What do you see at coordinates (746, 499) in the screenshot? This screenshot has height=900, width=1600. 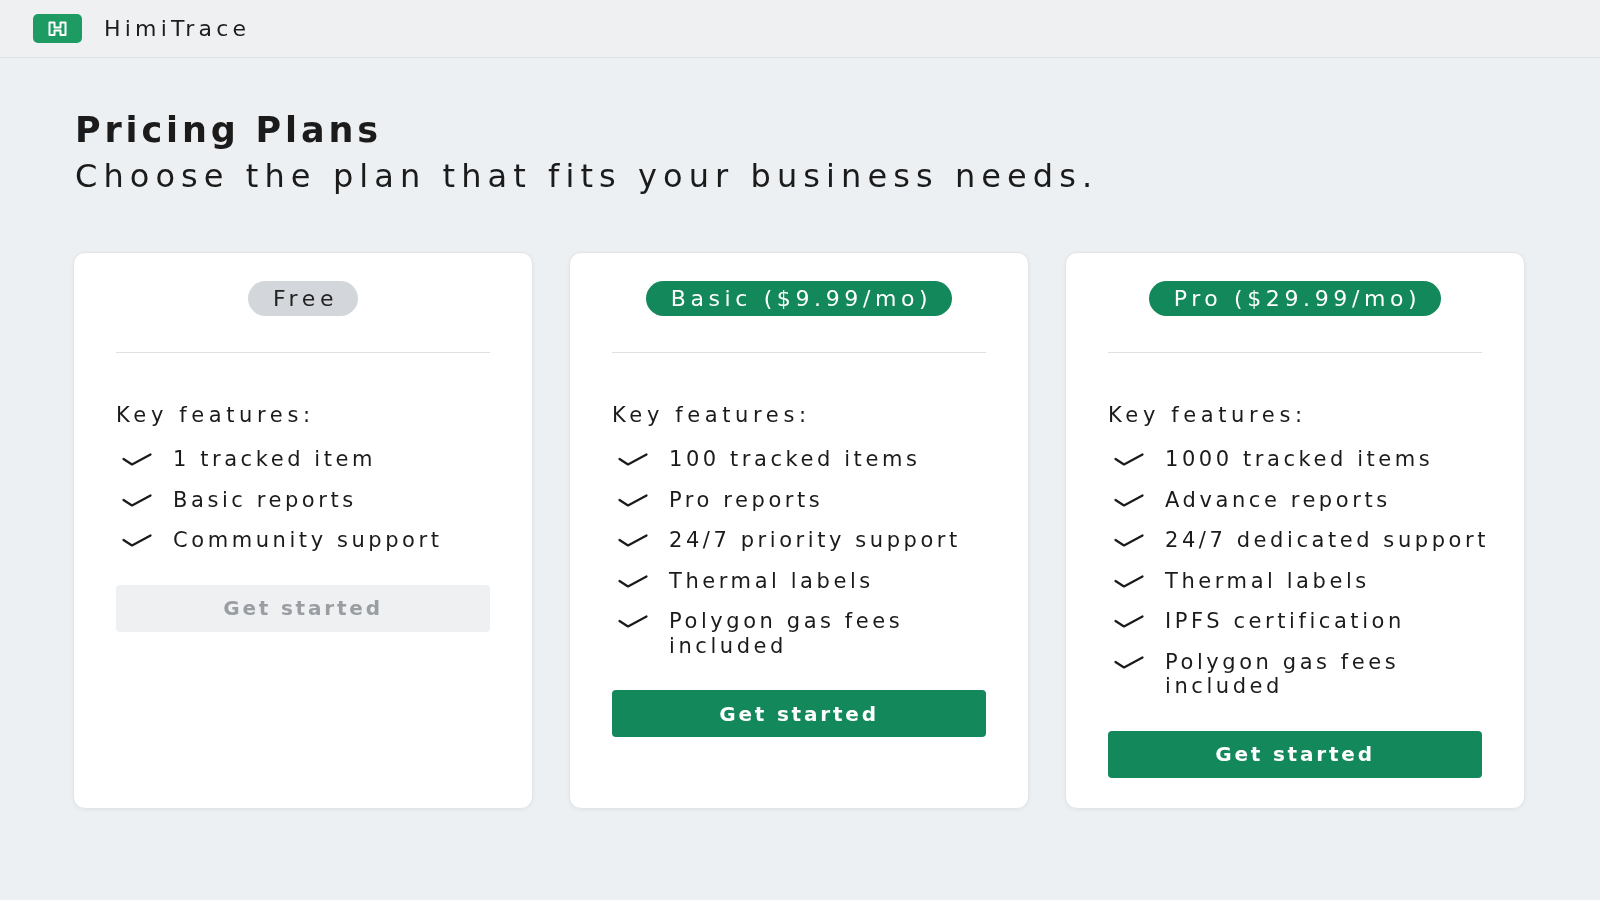 I see `feature-text: Pro reports` at bounding box center [746, 499].